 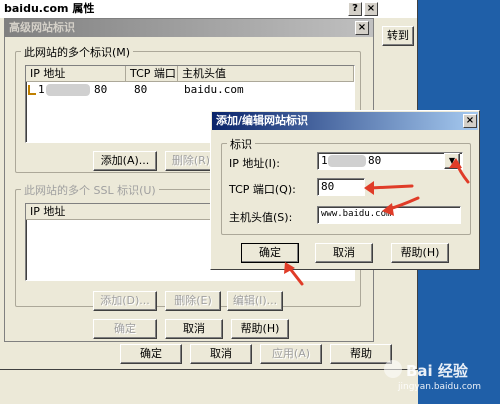 I want to click on annotation-arrows, so click(x=377, y=222).